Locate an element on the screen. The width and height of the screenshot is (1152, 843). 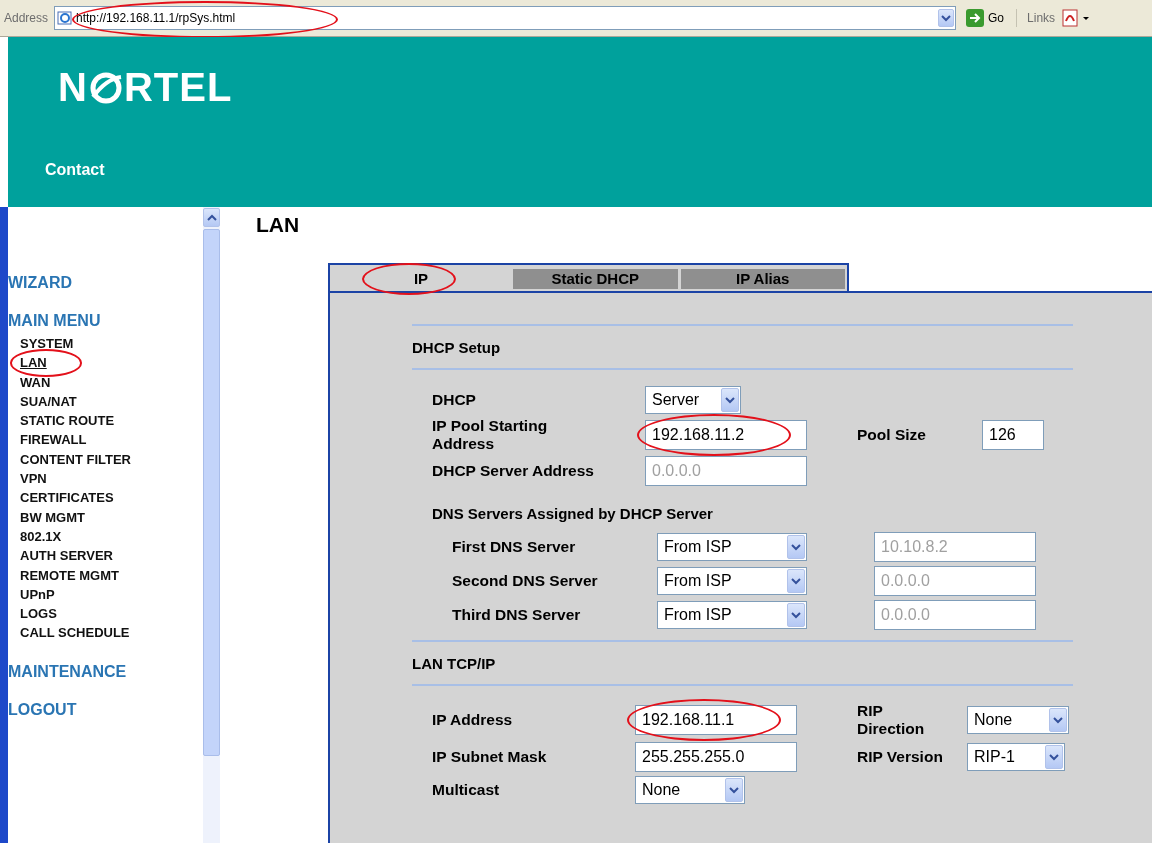
menu-item: FIREWALL is located at coordinates (53, 440).